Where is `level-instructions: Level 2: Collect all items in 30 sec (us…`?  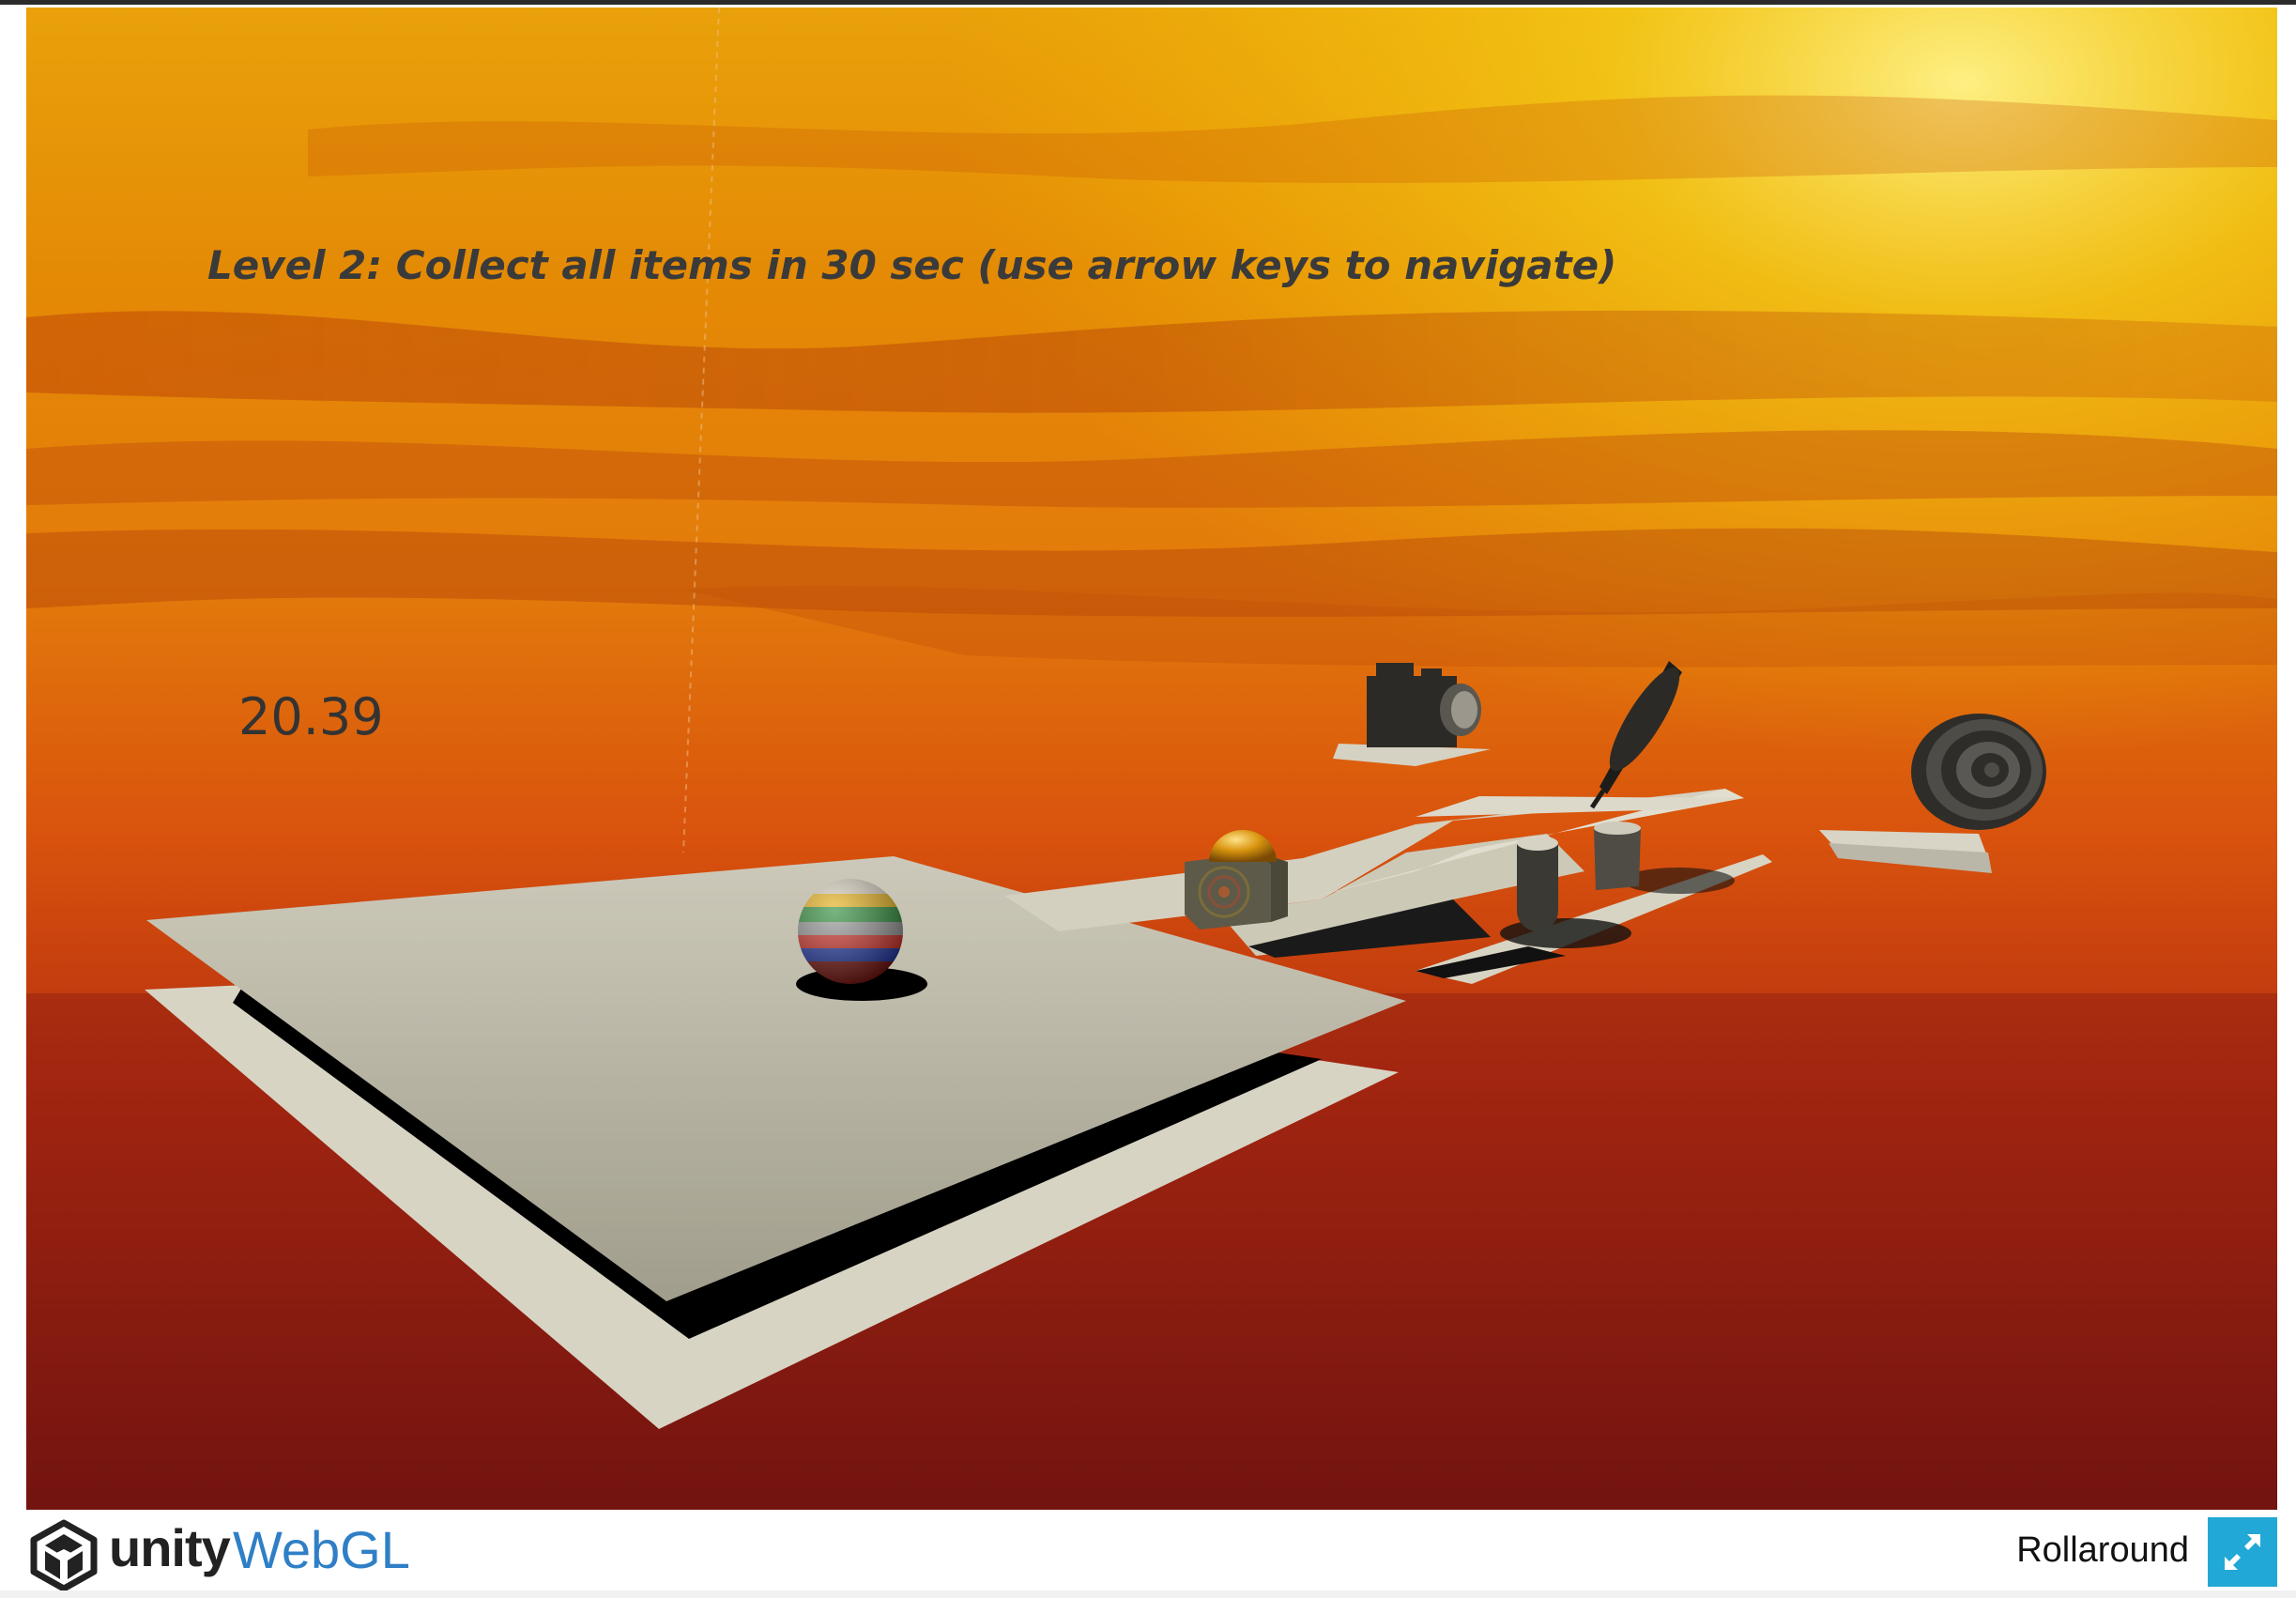 level-instructions: Level 2: Collect all items in 30 sec (us… is located at coordinates (912, 265).